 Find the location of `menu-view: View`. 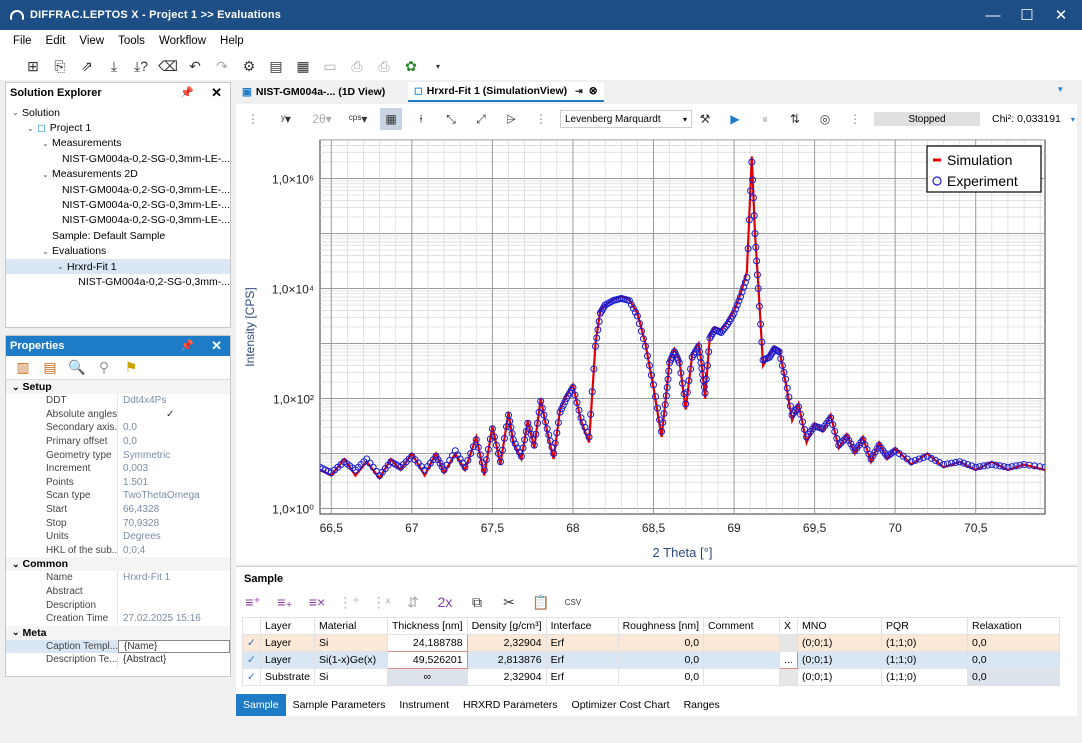

menu-view: View is located at coordinates (91, 41).